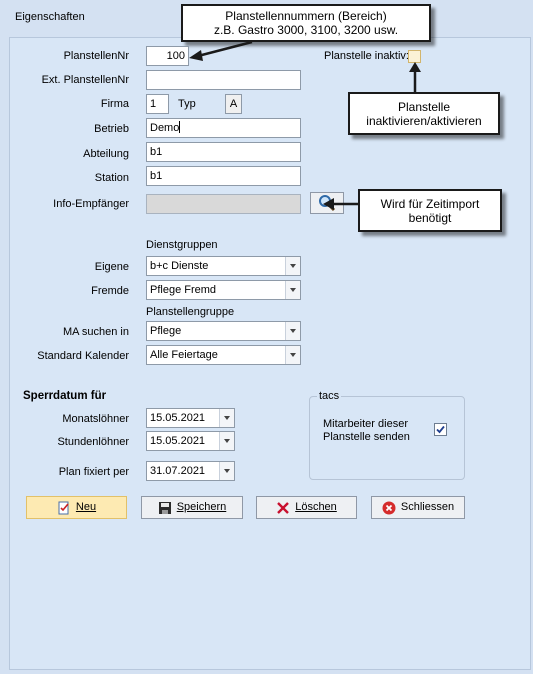 The width and height of the screenshot is (533, 674). I want to click on loeschen-button: Löschen, so click(306, 507).